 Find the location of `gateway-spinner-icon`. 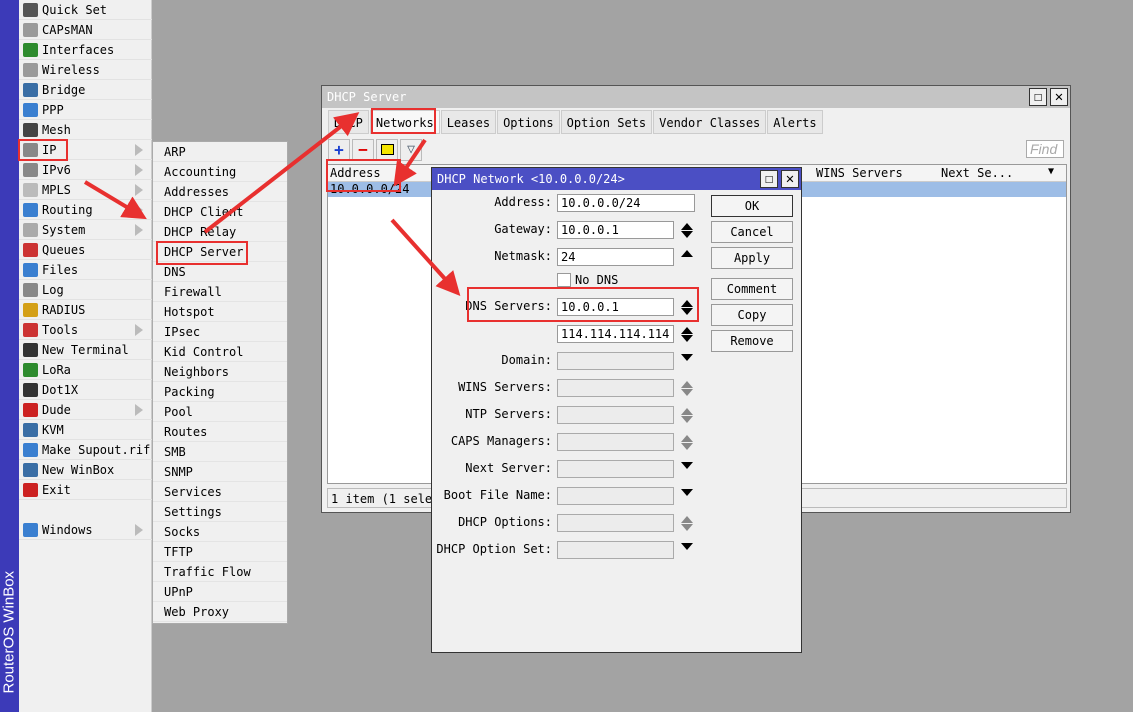

gateway-spinner-icon is located at coordinates (687, 230).